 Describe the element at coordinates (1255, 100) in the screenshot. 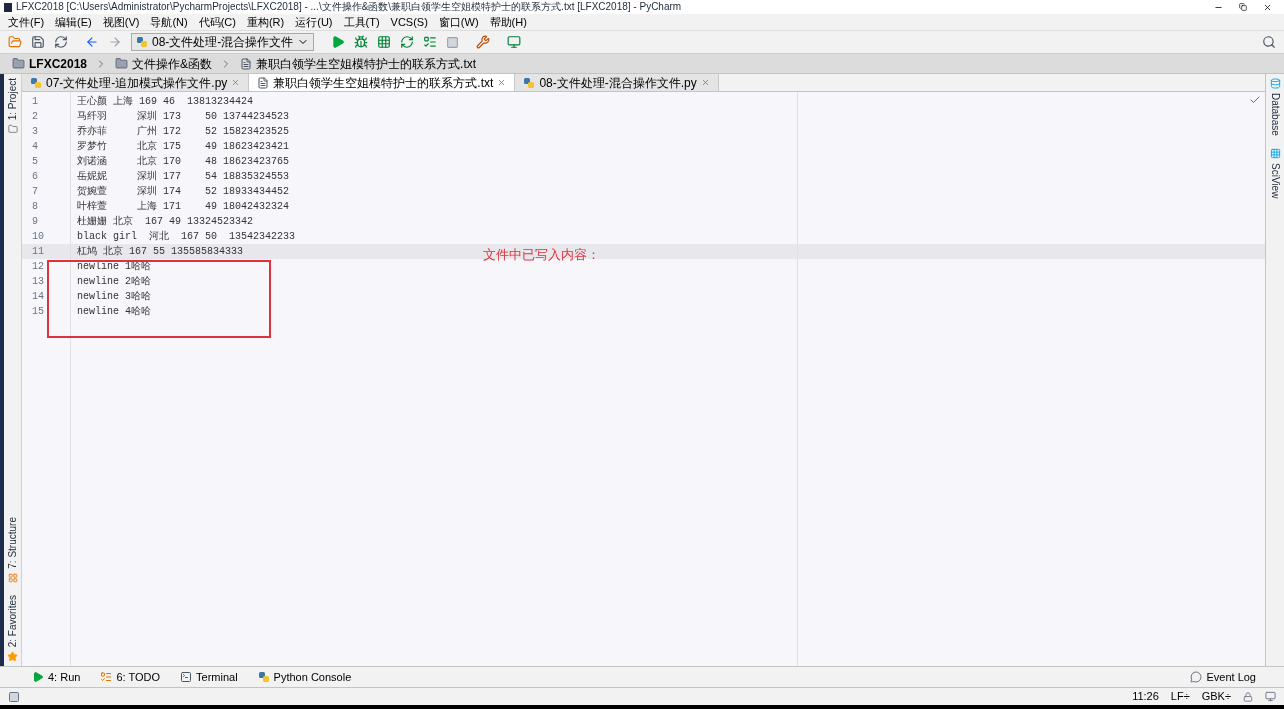

I see `check-icon` at that location.